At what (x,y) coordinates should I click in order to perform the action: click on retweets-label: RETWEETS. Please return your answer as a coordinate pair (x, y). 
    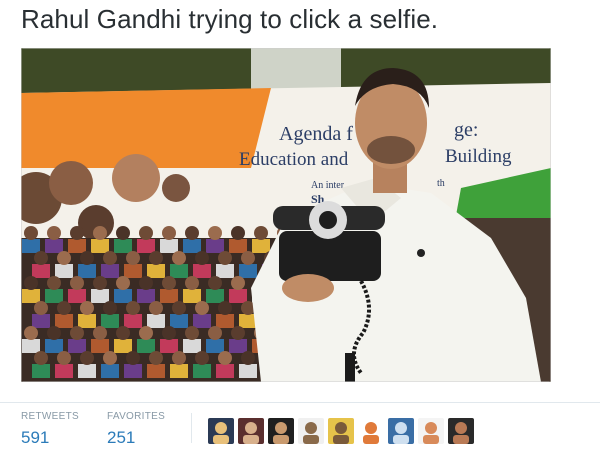
    Looking at the image, I should click on (50, 416).